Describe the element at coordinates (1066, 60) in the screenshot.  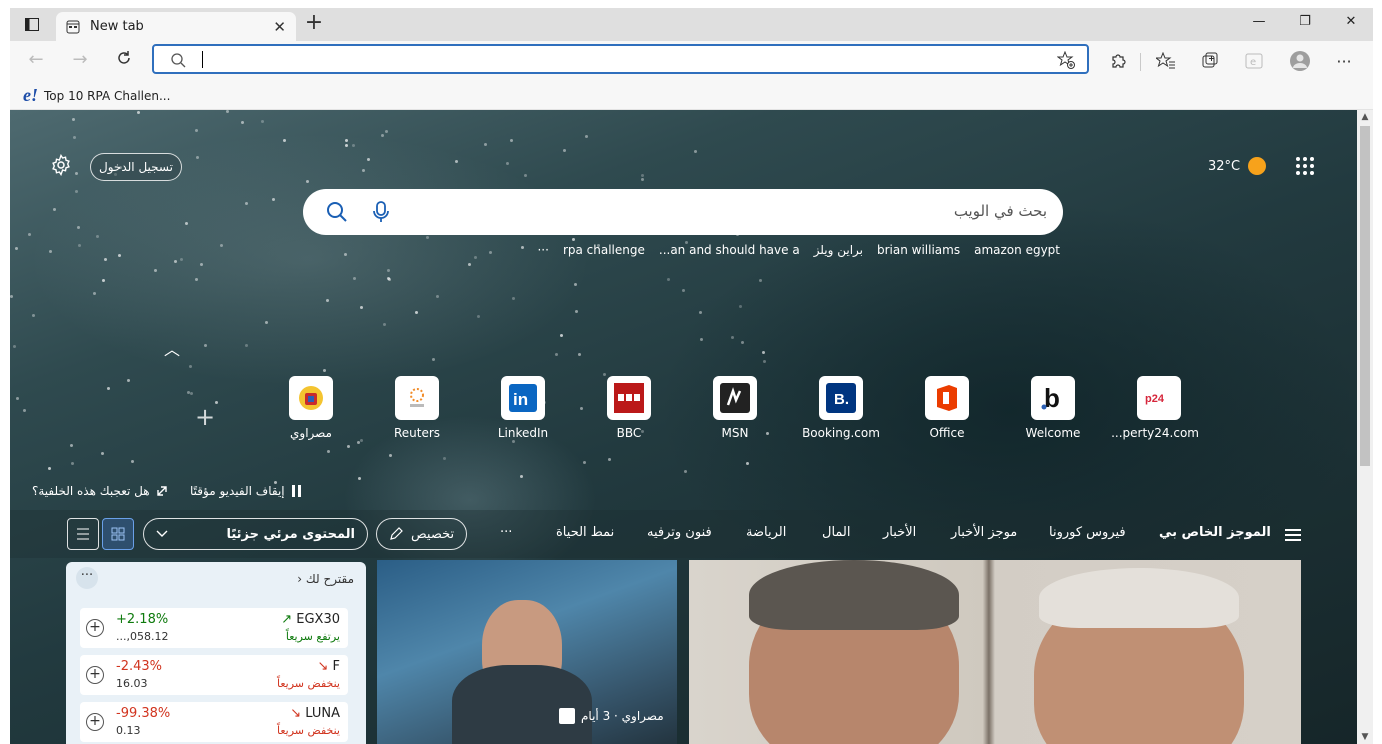
I see `add-favorite-icon` at that location.